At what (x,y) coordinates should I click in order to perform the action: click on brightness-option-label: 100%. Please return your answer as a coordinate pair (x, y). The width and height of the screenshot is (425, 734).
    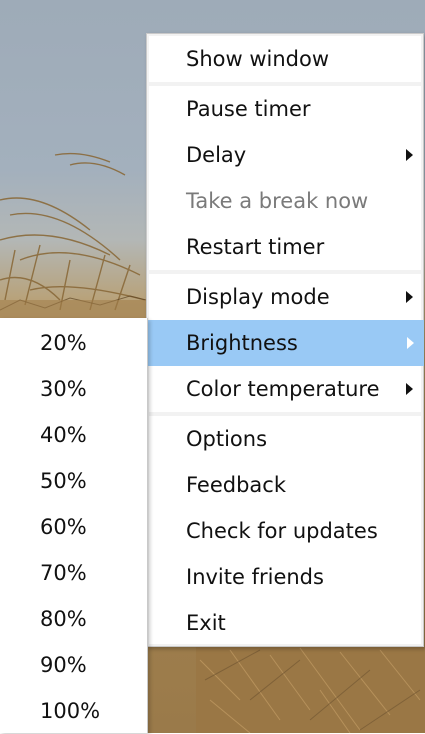
    Looking at the image, I should click on (70, 711).